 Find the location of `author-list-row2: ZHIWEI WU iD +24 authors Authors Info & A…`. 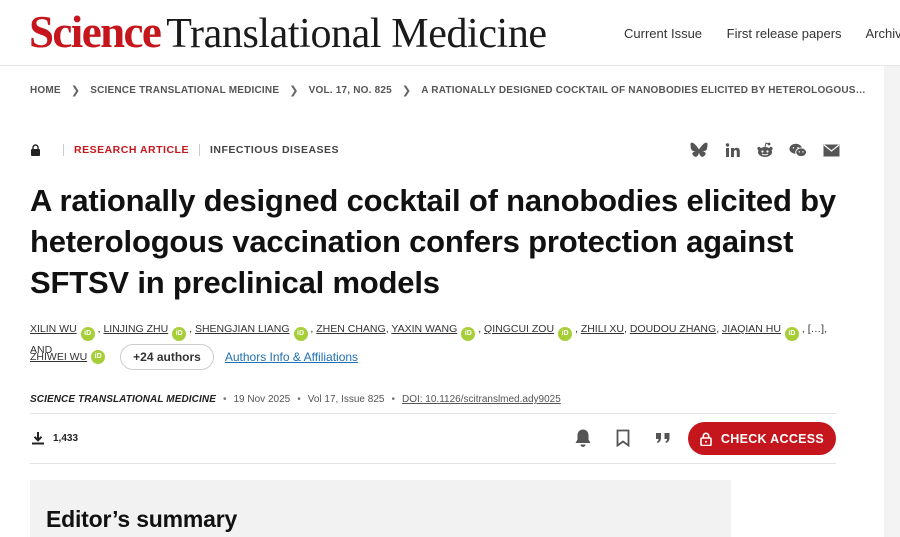

author-list-row2: ZHIWEI WU iD +24 authors Authors Info & A… is located at coordinates (194, 357).